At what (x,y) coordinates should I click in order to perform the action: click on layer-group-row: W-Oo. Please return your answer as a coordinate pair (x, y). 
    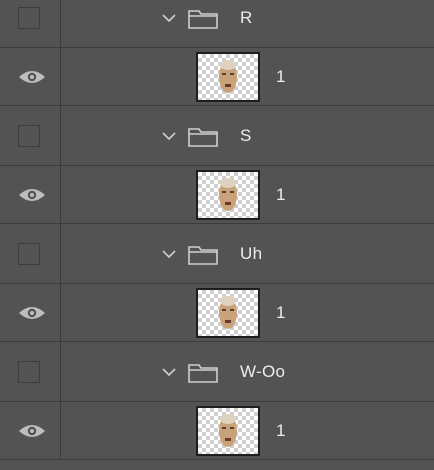
    Looking at the image, I should click on (217, 372).